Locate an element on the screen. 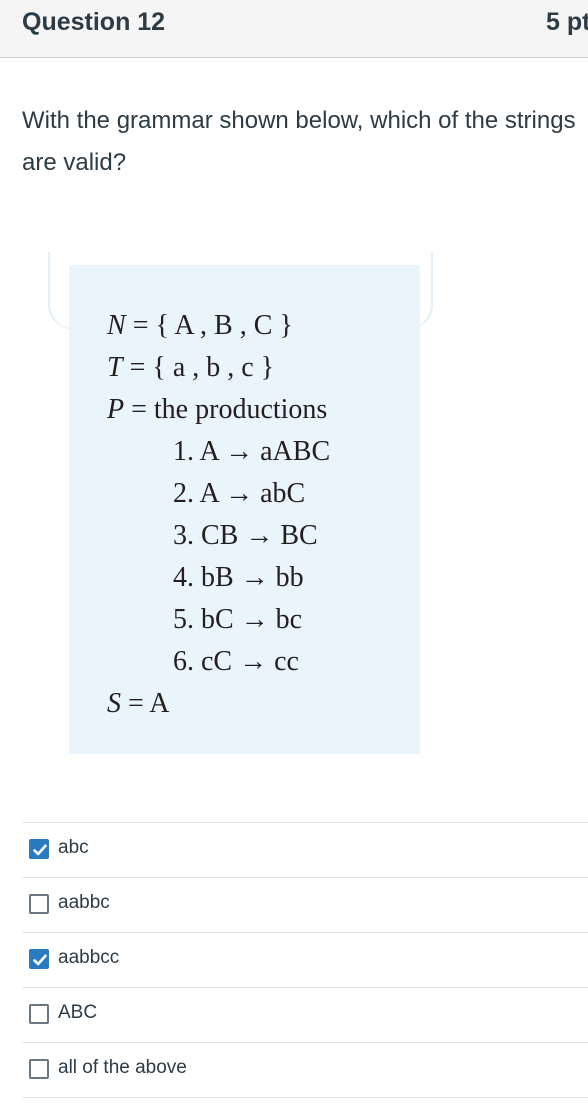  answer-option: abc is located at coordinates (305, 850).